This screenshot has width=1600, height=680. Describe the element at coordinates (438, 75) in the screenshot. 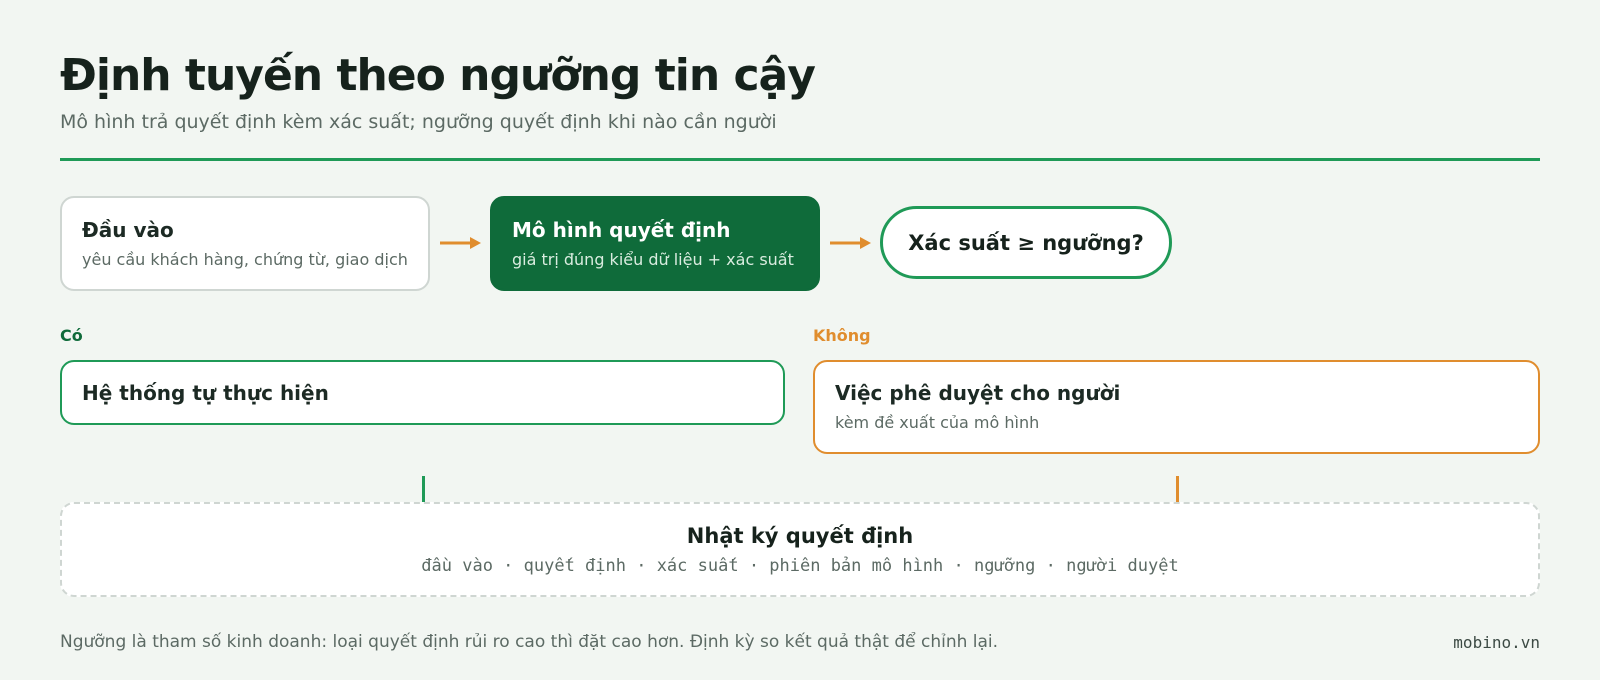

I see `page-title: Định tuyến theo ngưỡng tin cậy` at that location.